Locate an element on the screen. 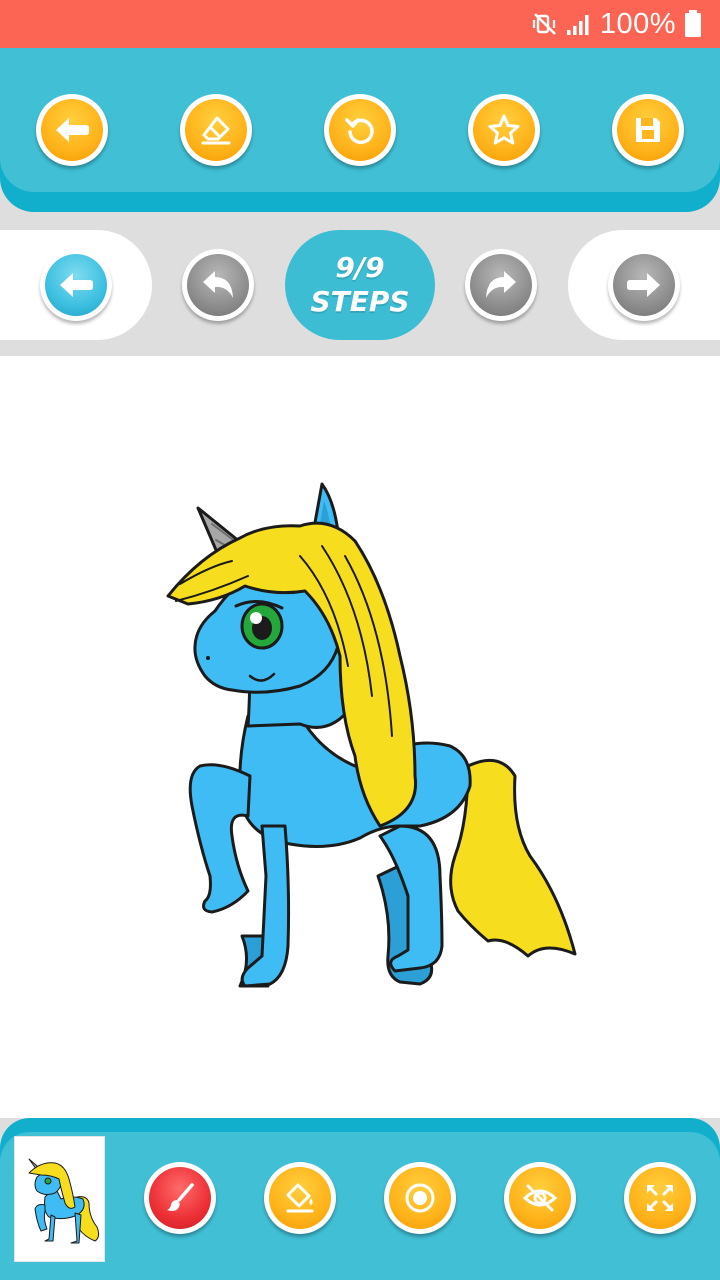 This screenshot has width=720, height=1280. undo-icon is located at coordinates (218, 284).